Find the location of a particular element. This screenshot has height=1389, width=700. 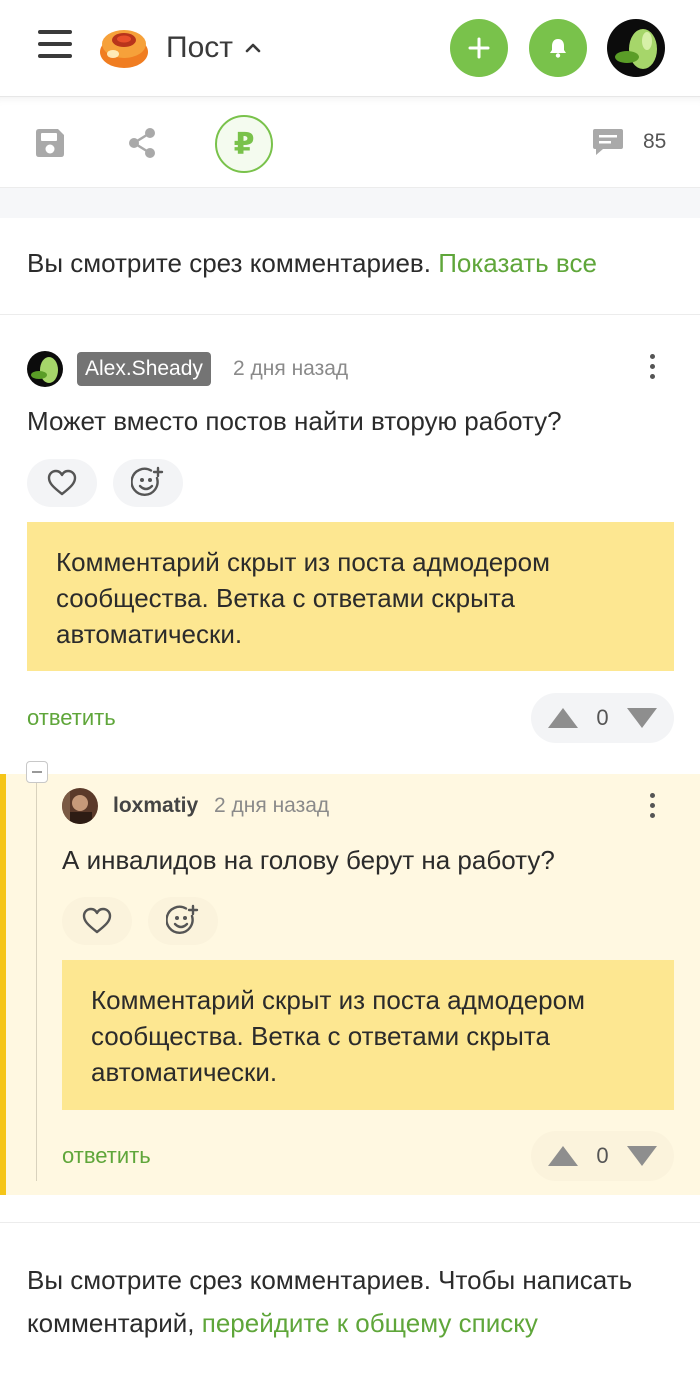

section-divider is located at coordinates (350, 203).